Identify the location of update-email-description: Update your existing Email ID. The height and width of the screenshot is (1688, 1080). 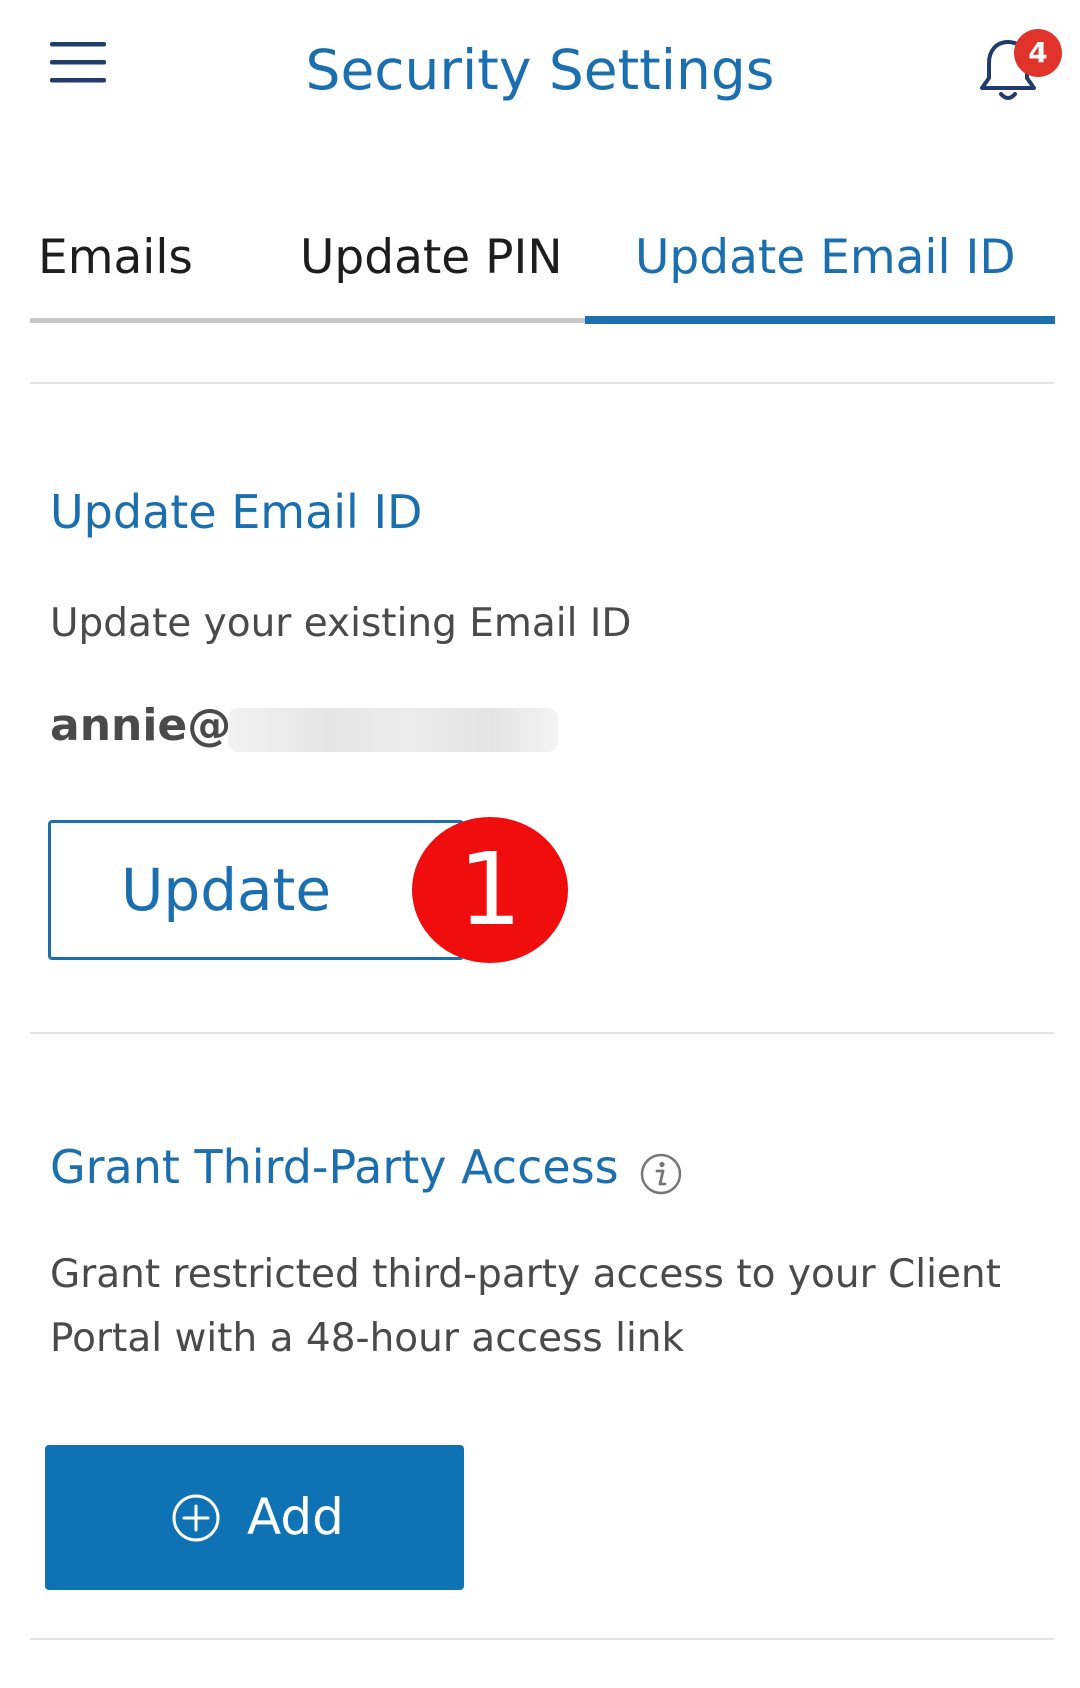
(341, 623).